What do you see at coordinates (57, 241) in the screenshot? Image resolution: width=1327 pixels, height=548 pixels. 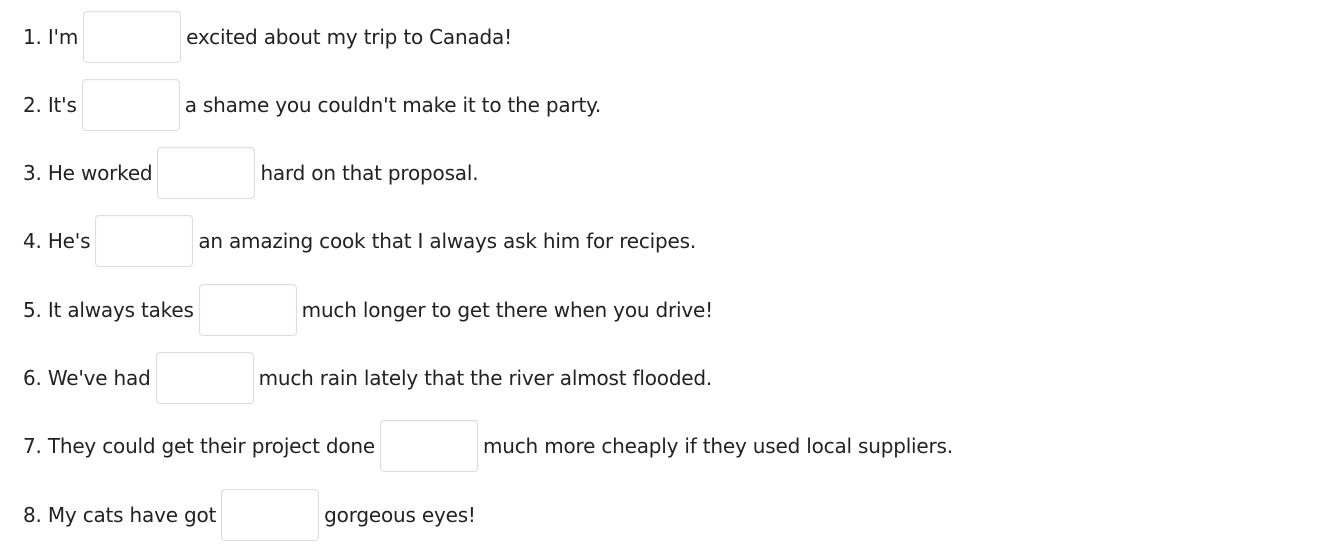 I see `question-4-prefix: 4. He's` at bounding box center [57, 241].